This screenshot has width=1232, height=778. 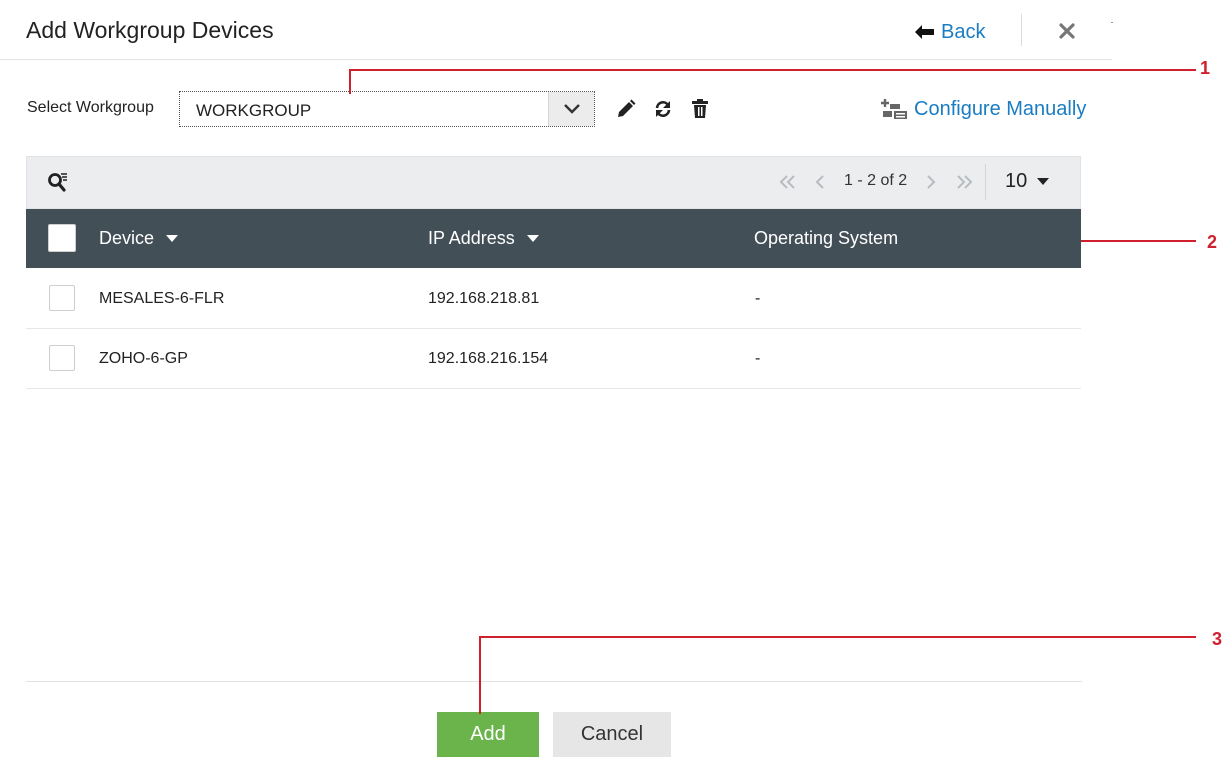 I want to click on column-header-operating-system: Operating System, so click(x=826, y=238).